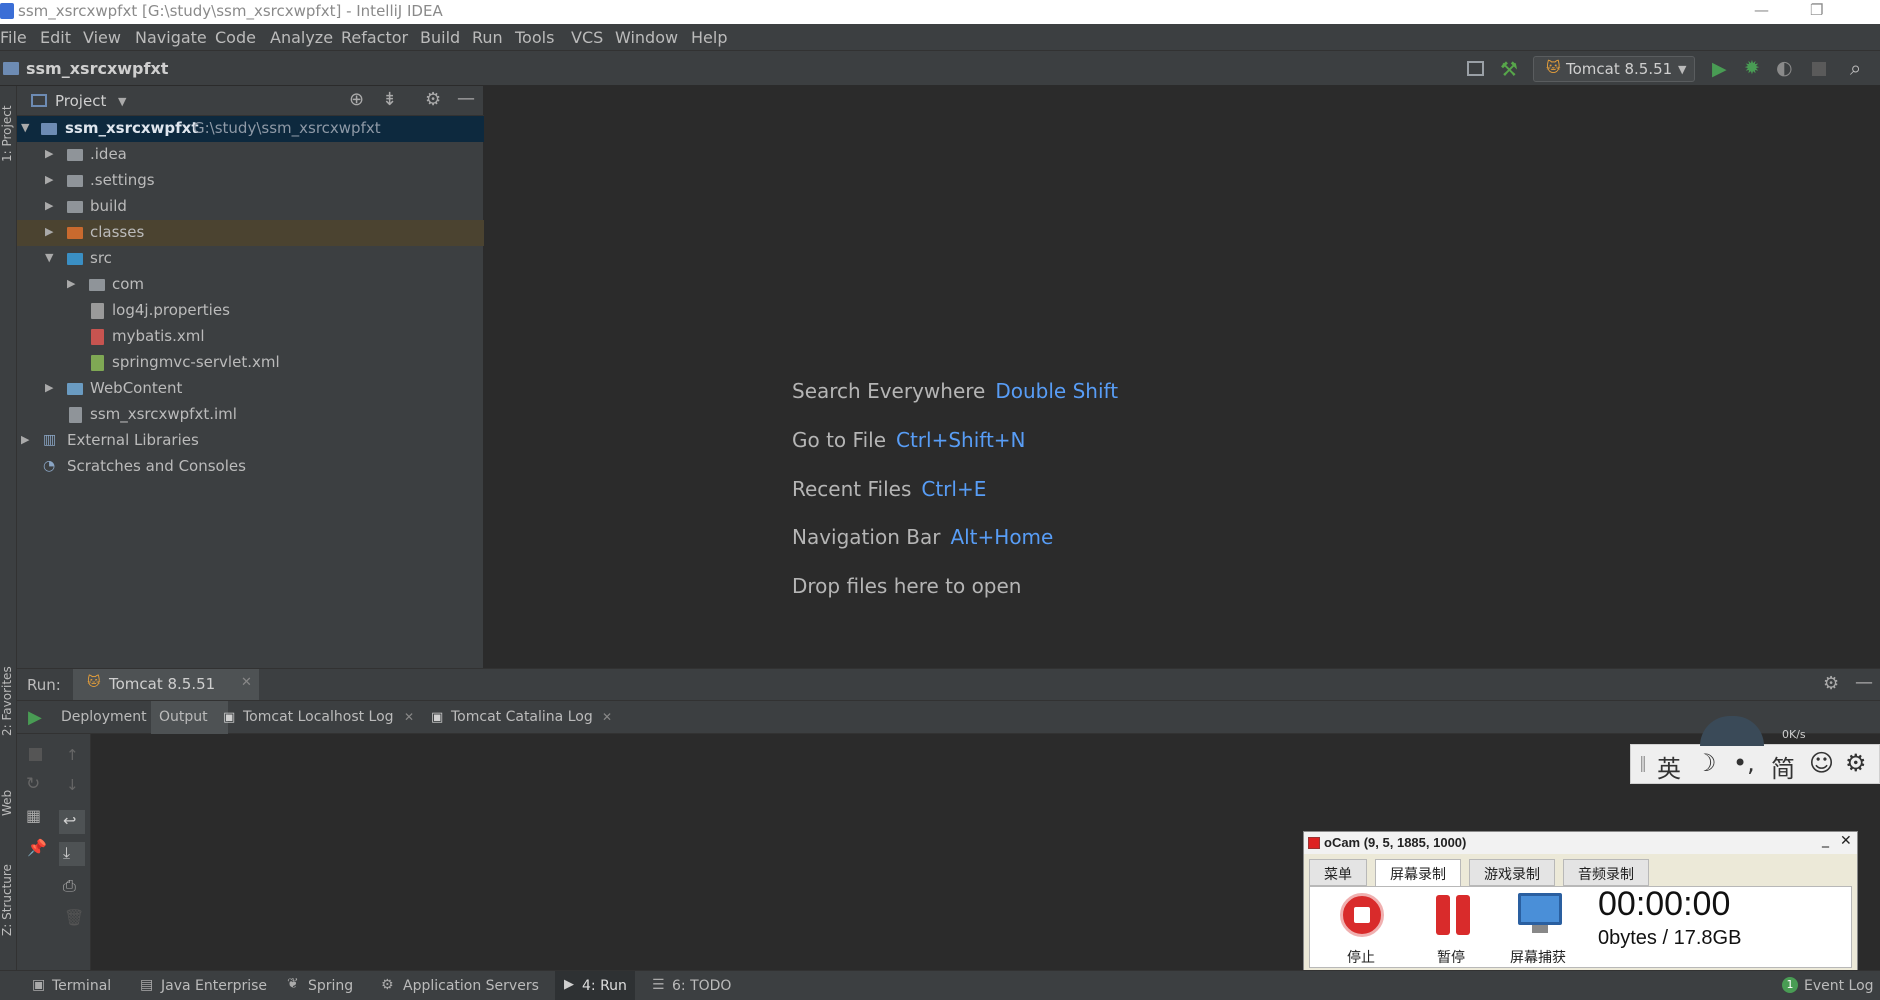  Describe the element at coordinates (35, 717) in the screenshot. I see `rerun-icon: ▶` at that location.